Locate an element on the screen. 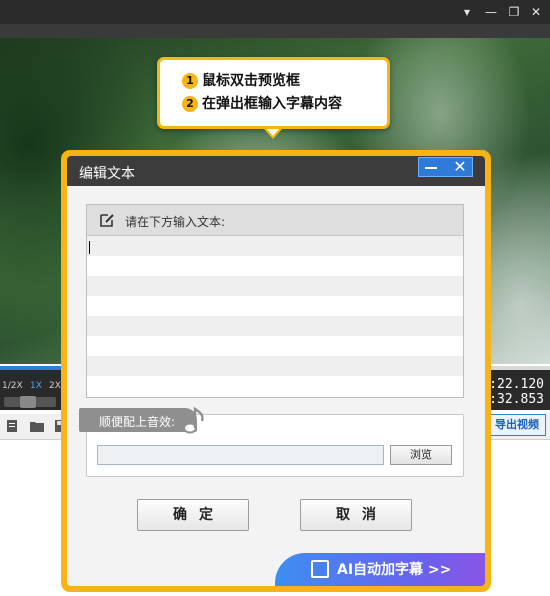 This screenshot has width=550, height=596. instruction-tooltip: 1 鼠标双击预览框 2 在弹出框输入字幕内容 is located at coordinates (273, 93).